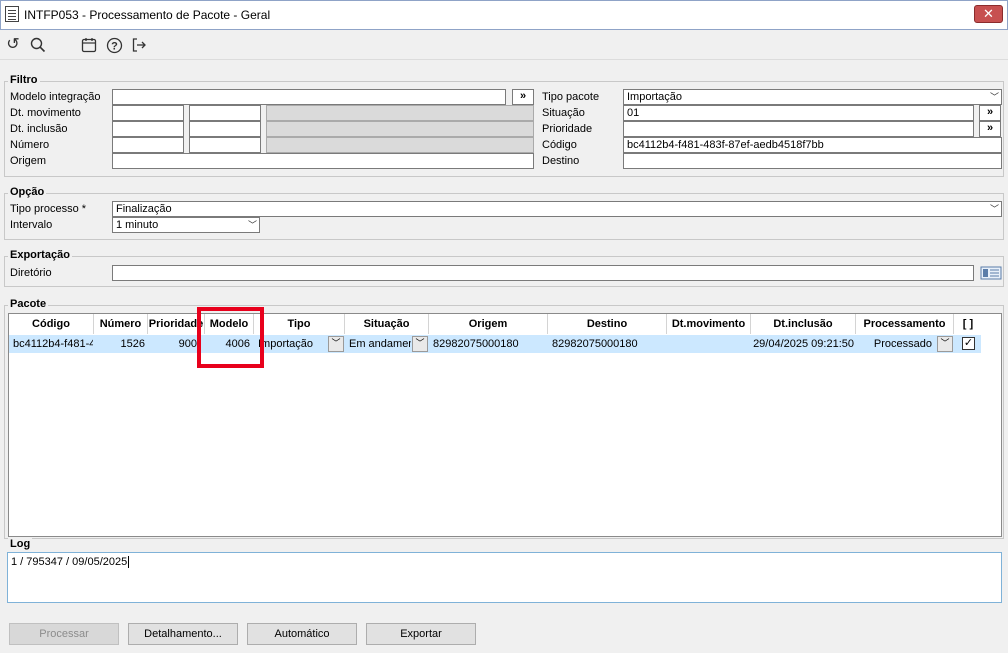 The width and height of the screenshot is (1008, 653). What do you see at coordinates (968, 324) in the screenshot?
I see `column-header-select: [ ]` at bounding box center [968, 324].